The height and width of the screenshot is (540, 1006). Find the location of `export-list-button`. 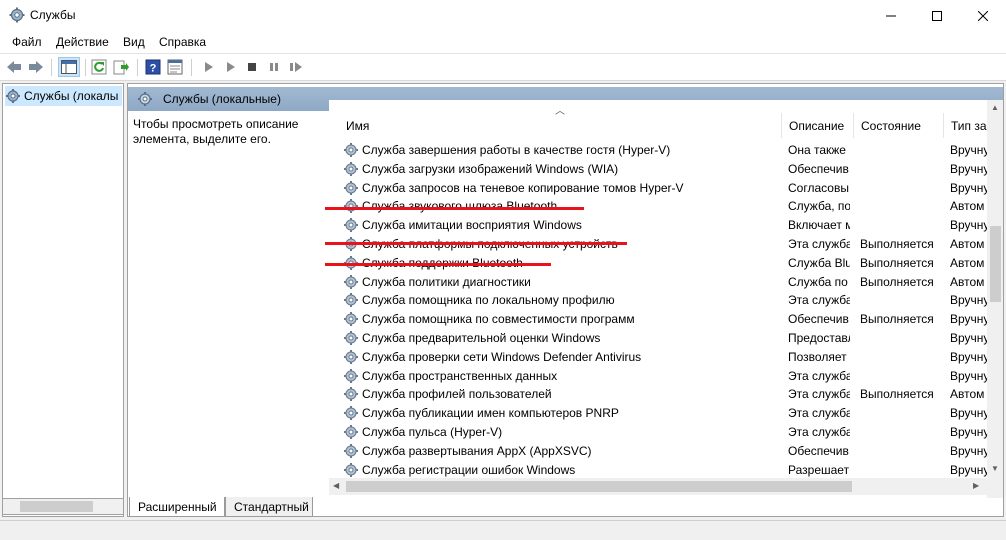

export-list-button is located at coordinates (121, 67).